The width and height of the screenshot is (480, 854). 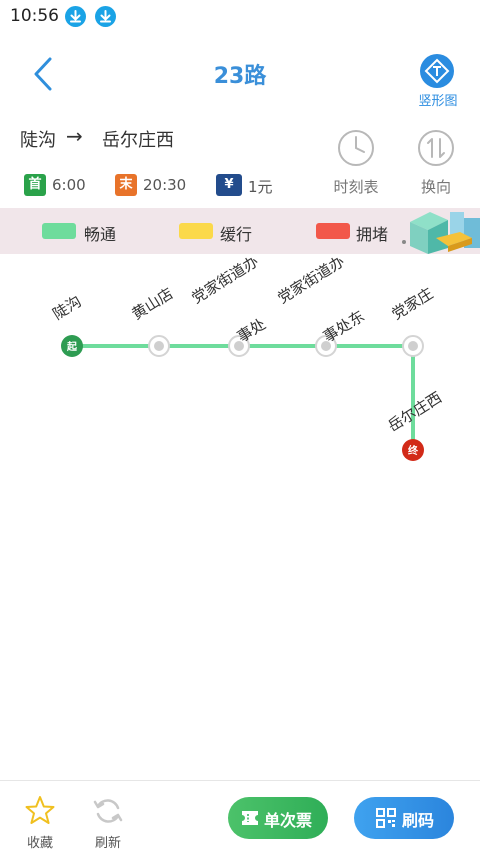 I want to click on stop-label-line: 党家庄, so click(x=413, y=303).